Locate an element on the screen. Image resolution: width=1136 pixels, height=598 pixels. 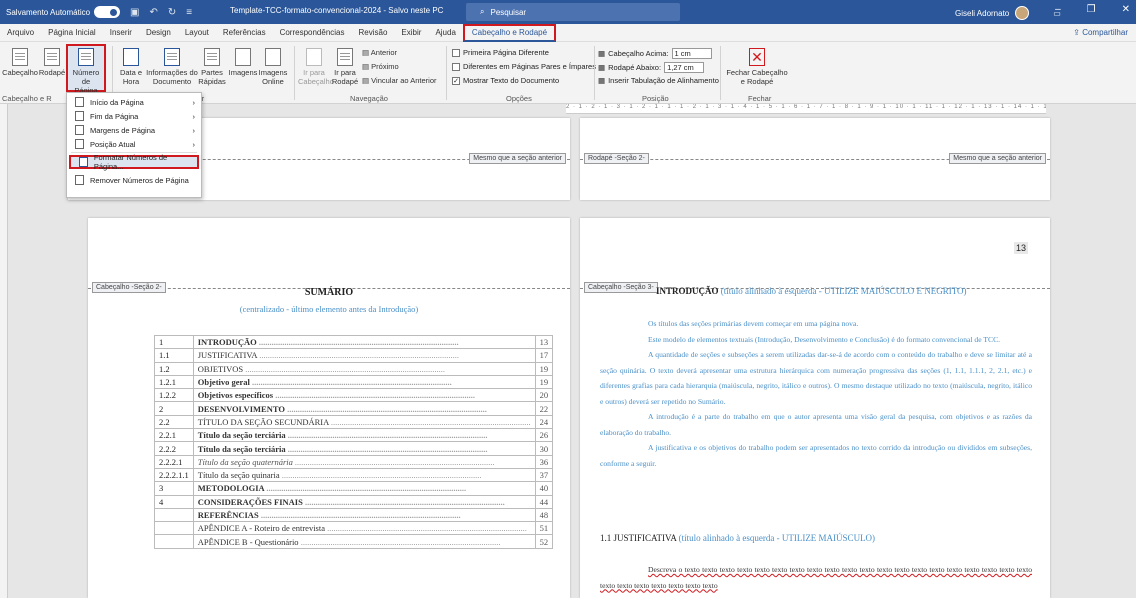
share-button: ⇪ Compartilhar is located at coordinates (1100, 32).